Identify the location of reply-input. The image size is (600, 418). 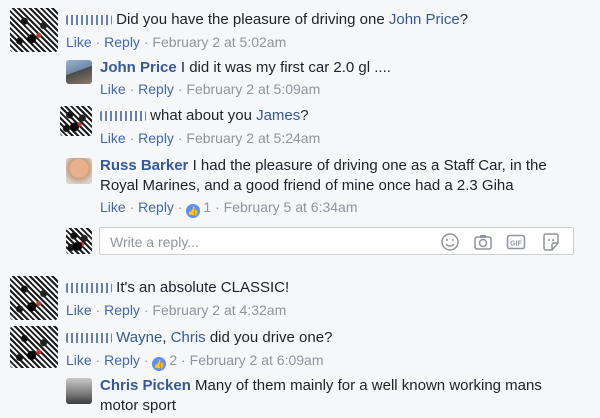
(270, 242).